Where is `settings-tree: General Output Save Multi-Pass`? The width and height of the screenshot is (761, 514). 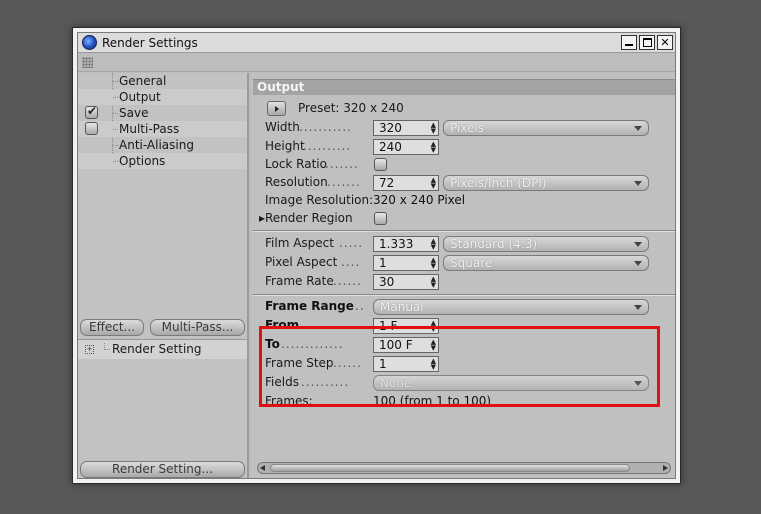
settings-tree: General Output Save Multi-Pass is located at coordinates (162, 193).